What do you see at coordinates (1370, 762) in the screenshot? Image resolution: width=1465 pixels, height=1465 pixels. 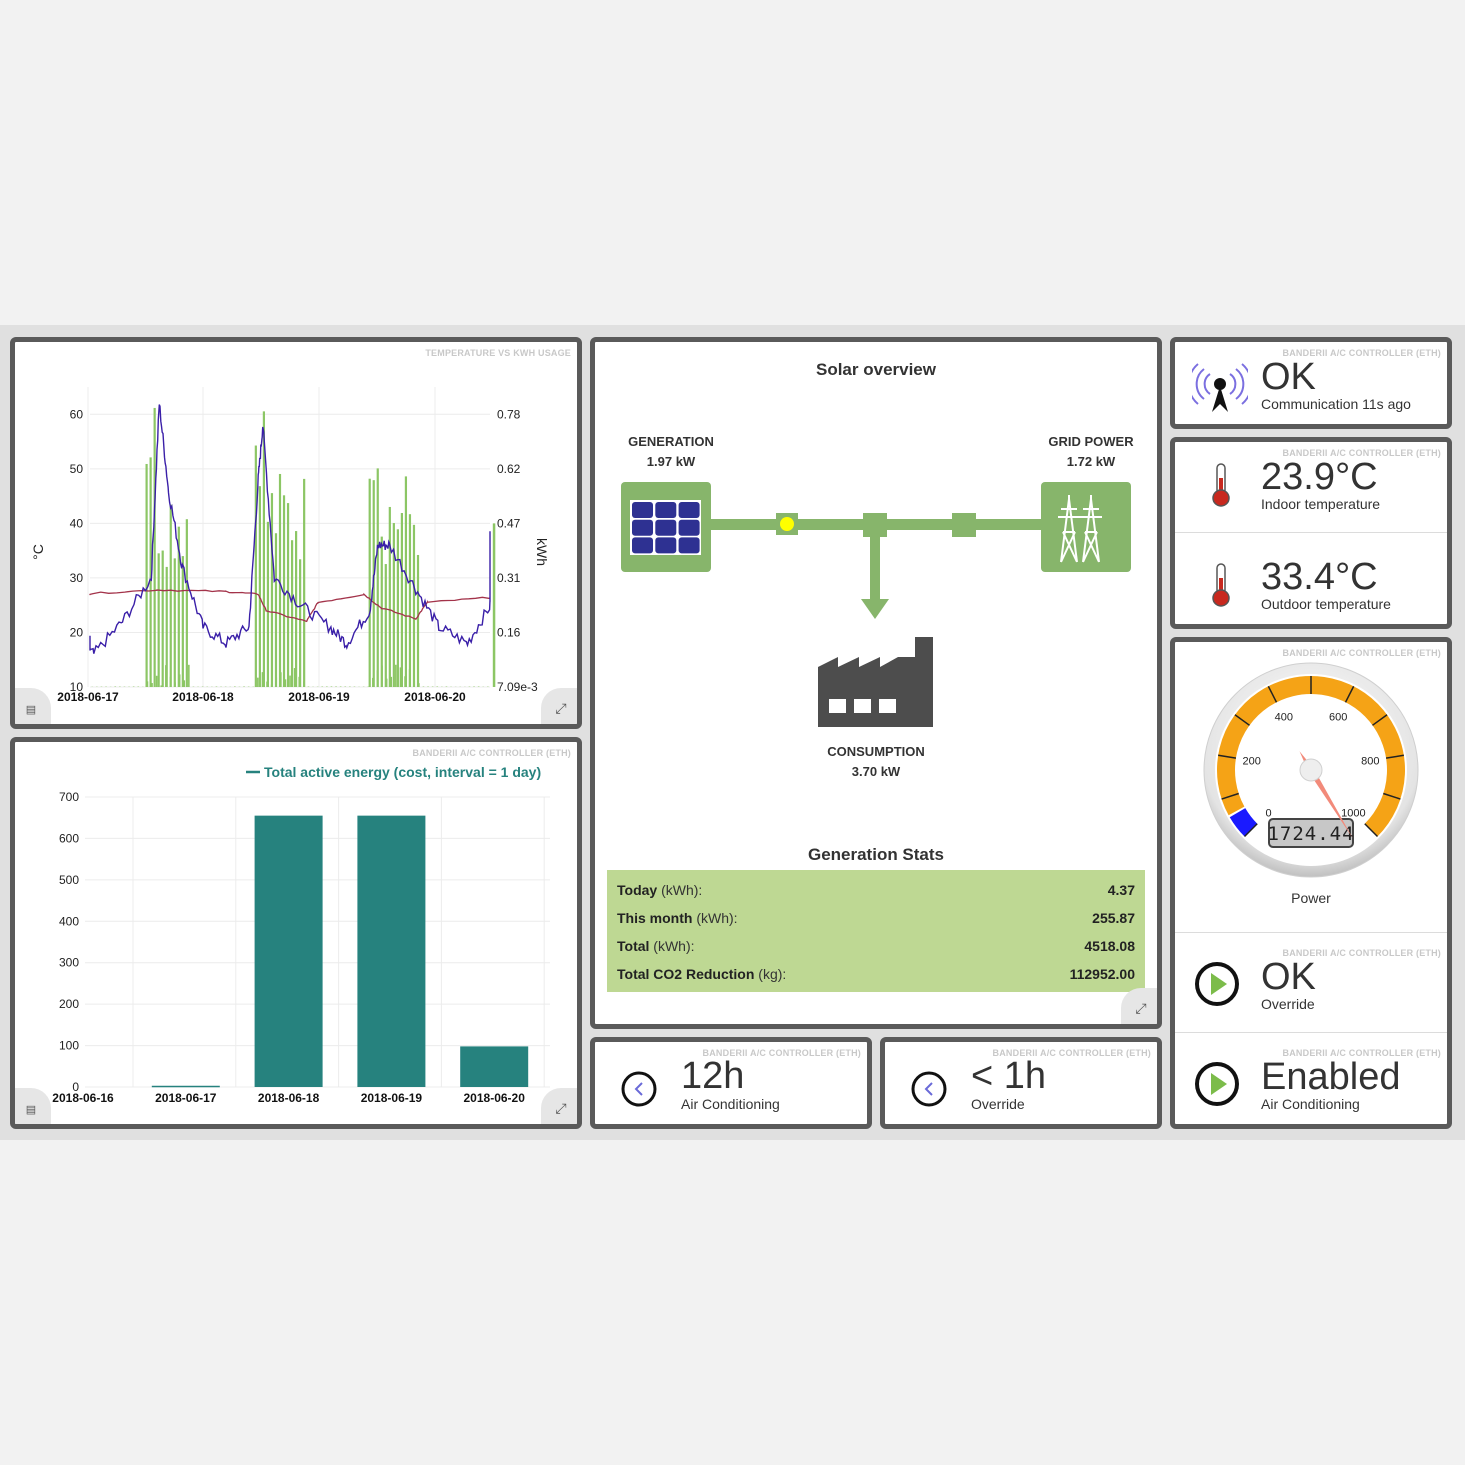 I see `gauge-tick-label: 800` at bounding box center [1370, 762].